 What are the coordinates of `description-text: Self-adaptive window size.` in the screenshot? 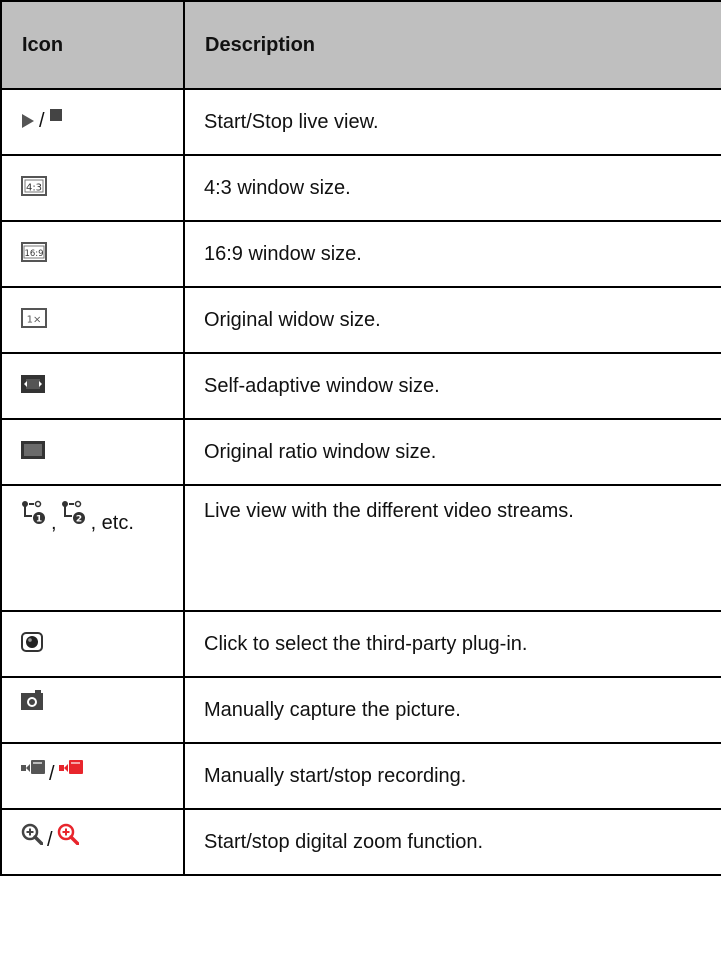 It's located at (452, 386).